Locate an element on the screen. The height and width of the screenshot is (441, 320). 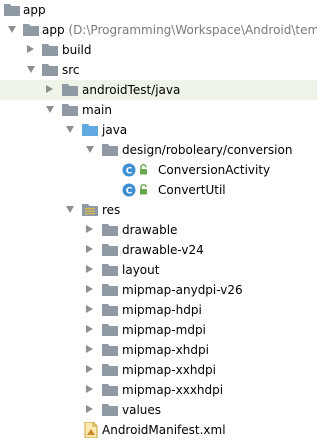
tree-row-mipmap-mdpi: mipmap-mdpi is located at coordinates (158, 330).